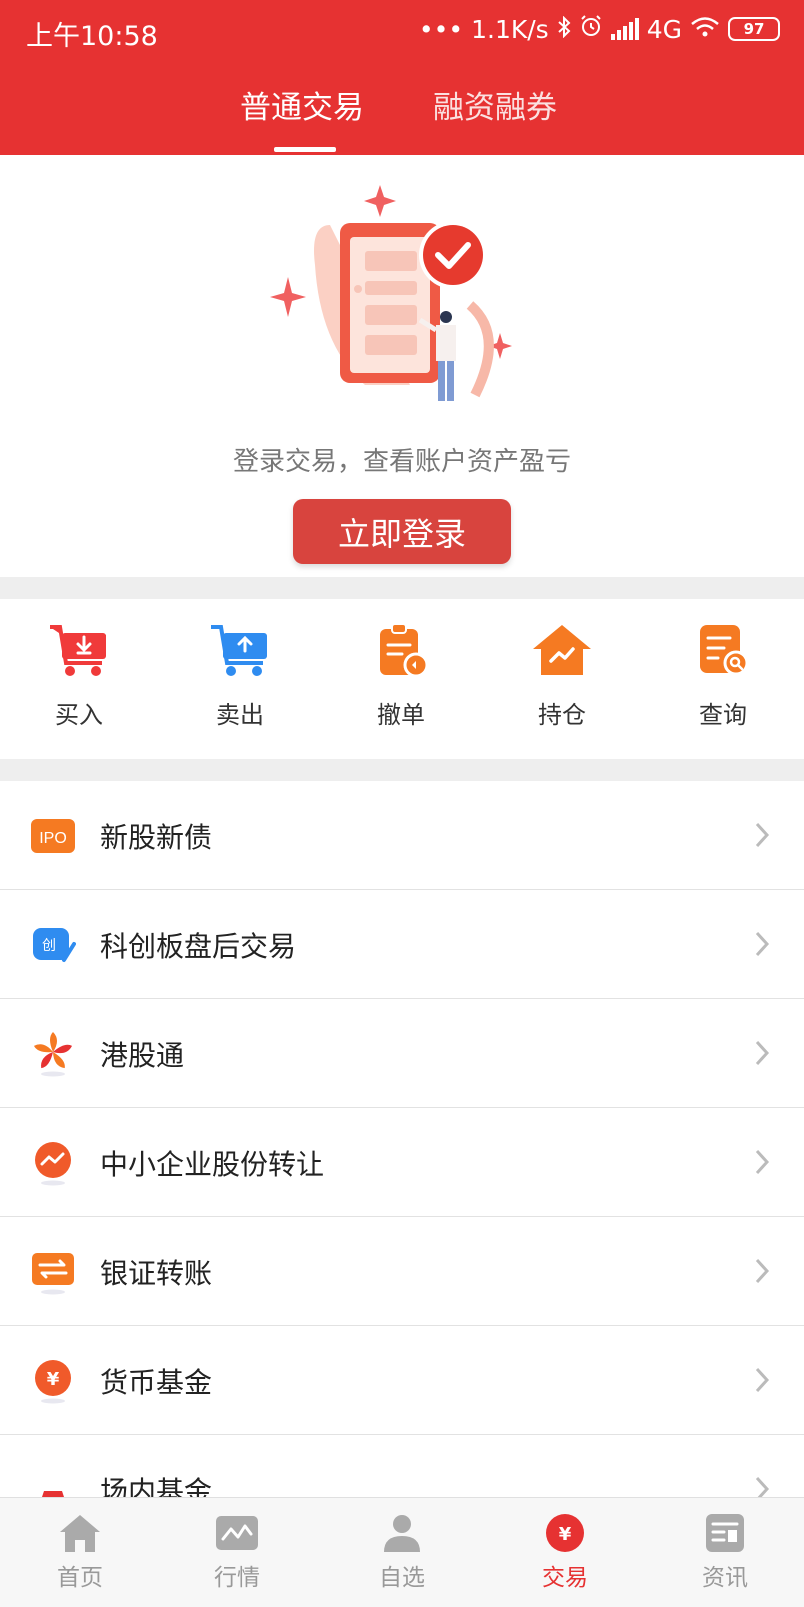  I want to click on tab-margin-trade: 融资融券, so click(495, 104).